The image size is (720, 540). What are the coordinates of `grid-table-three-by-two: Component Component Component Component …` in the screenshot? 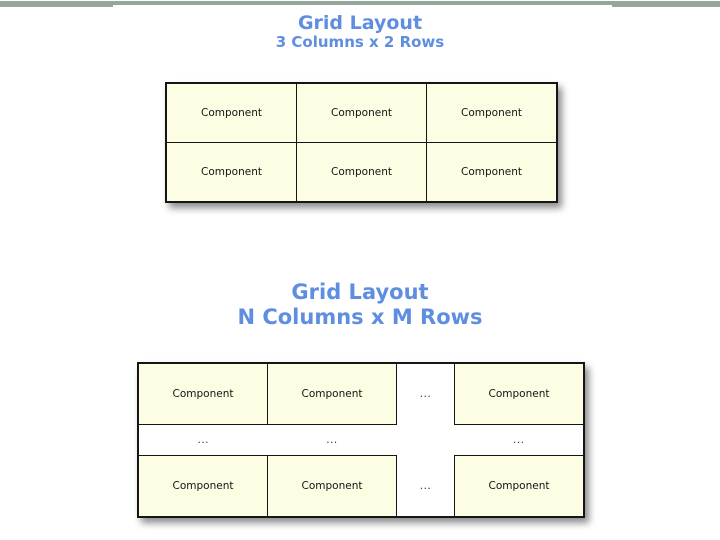 It's located at (361, 142).